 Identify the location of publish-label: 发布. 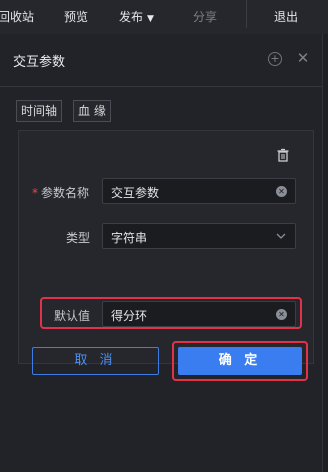
(131, 17).